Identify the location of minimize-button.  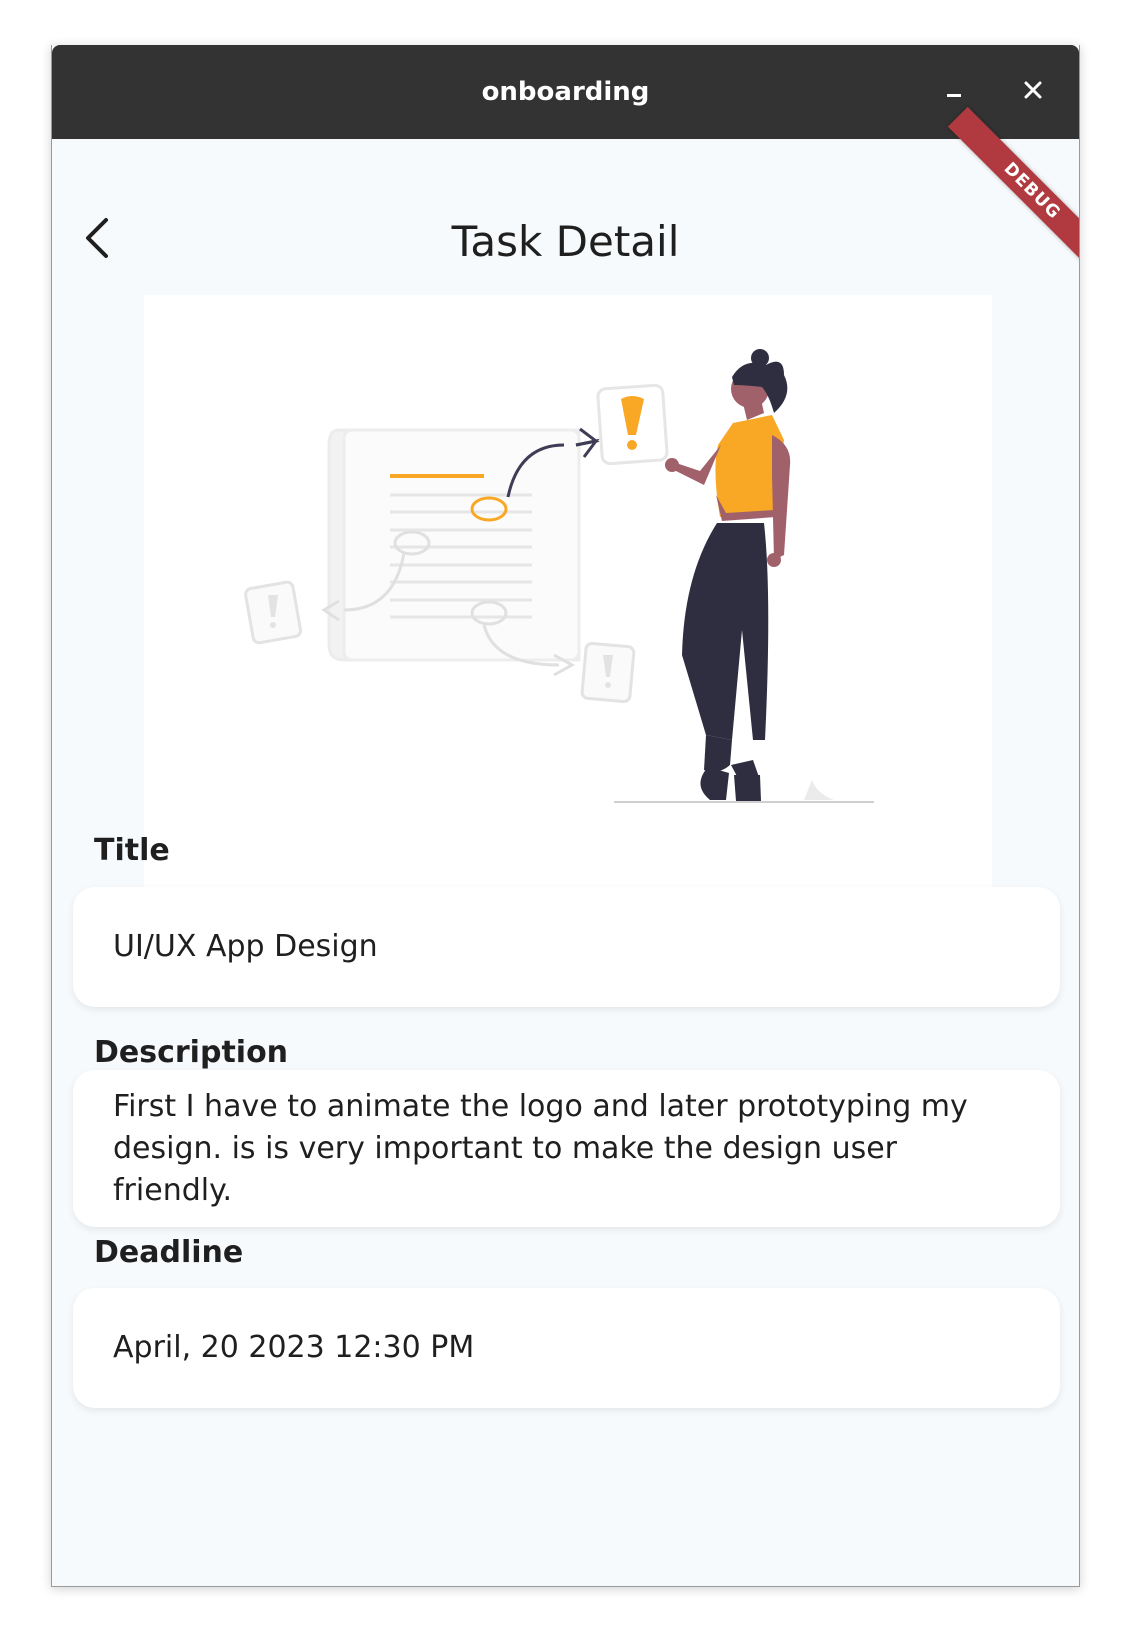
(954, 92).